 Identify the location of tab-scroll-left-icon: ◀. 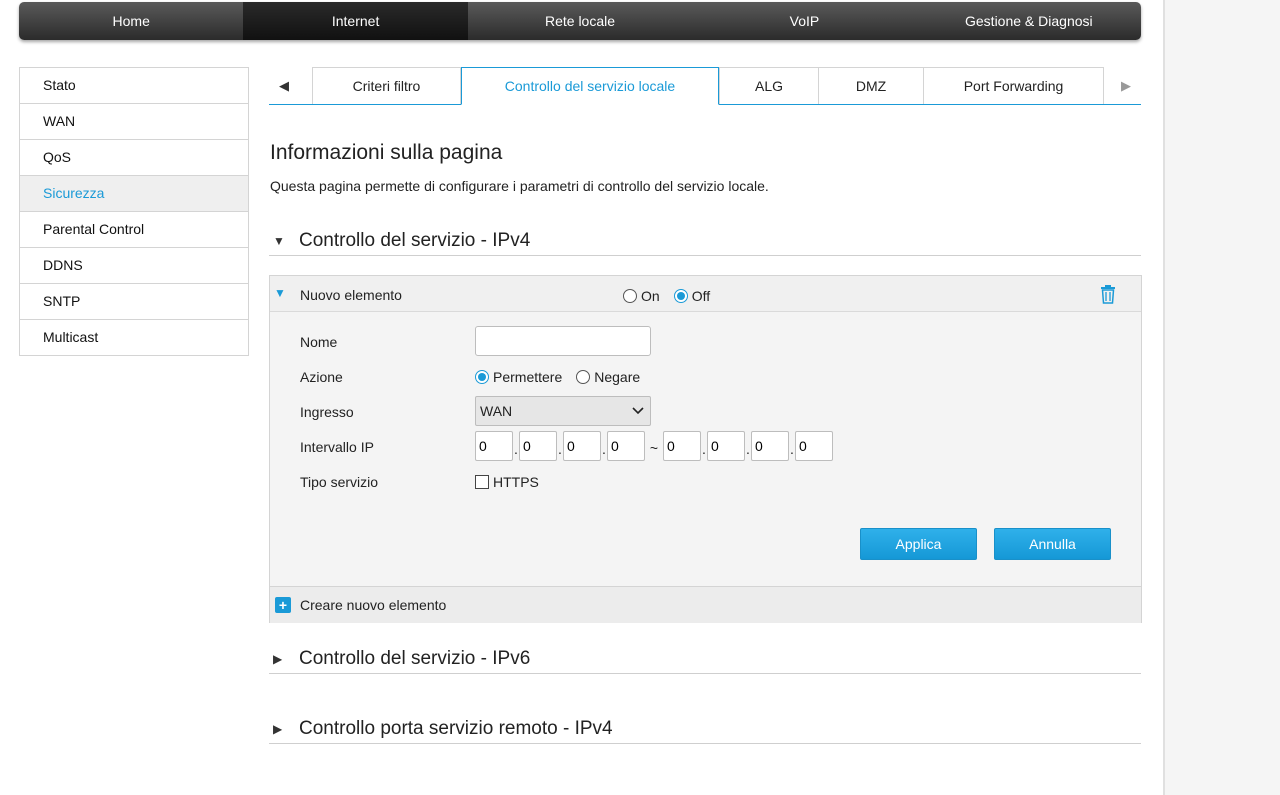
(284, 85).